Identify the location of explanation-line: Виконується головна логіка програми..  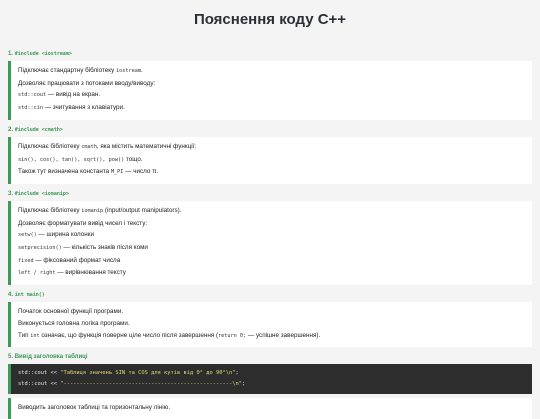
(272, 324).